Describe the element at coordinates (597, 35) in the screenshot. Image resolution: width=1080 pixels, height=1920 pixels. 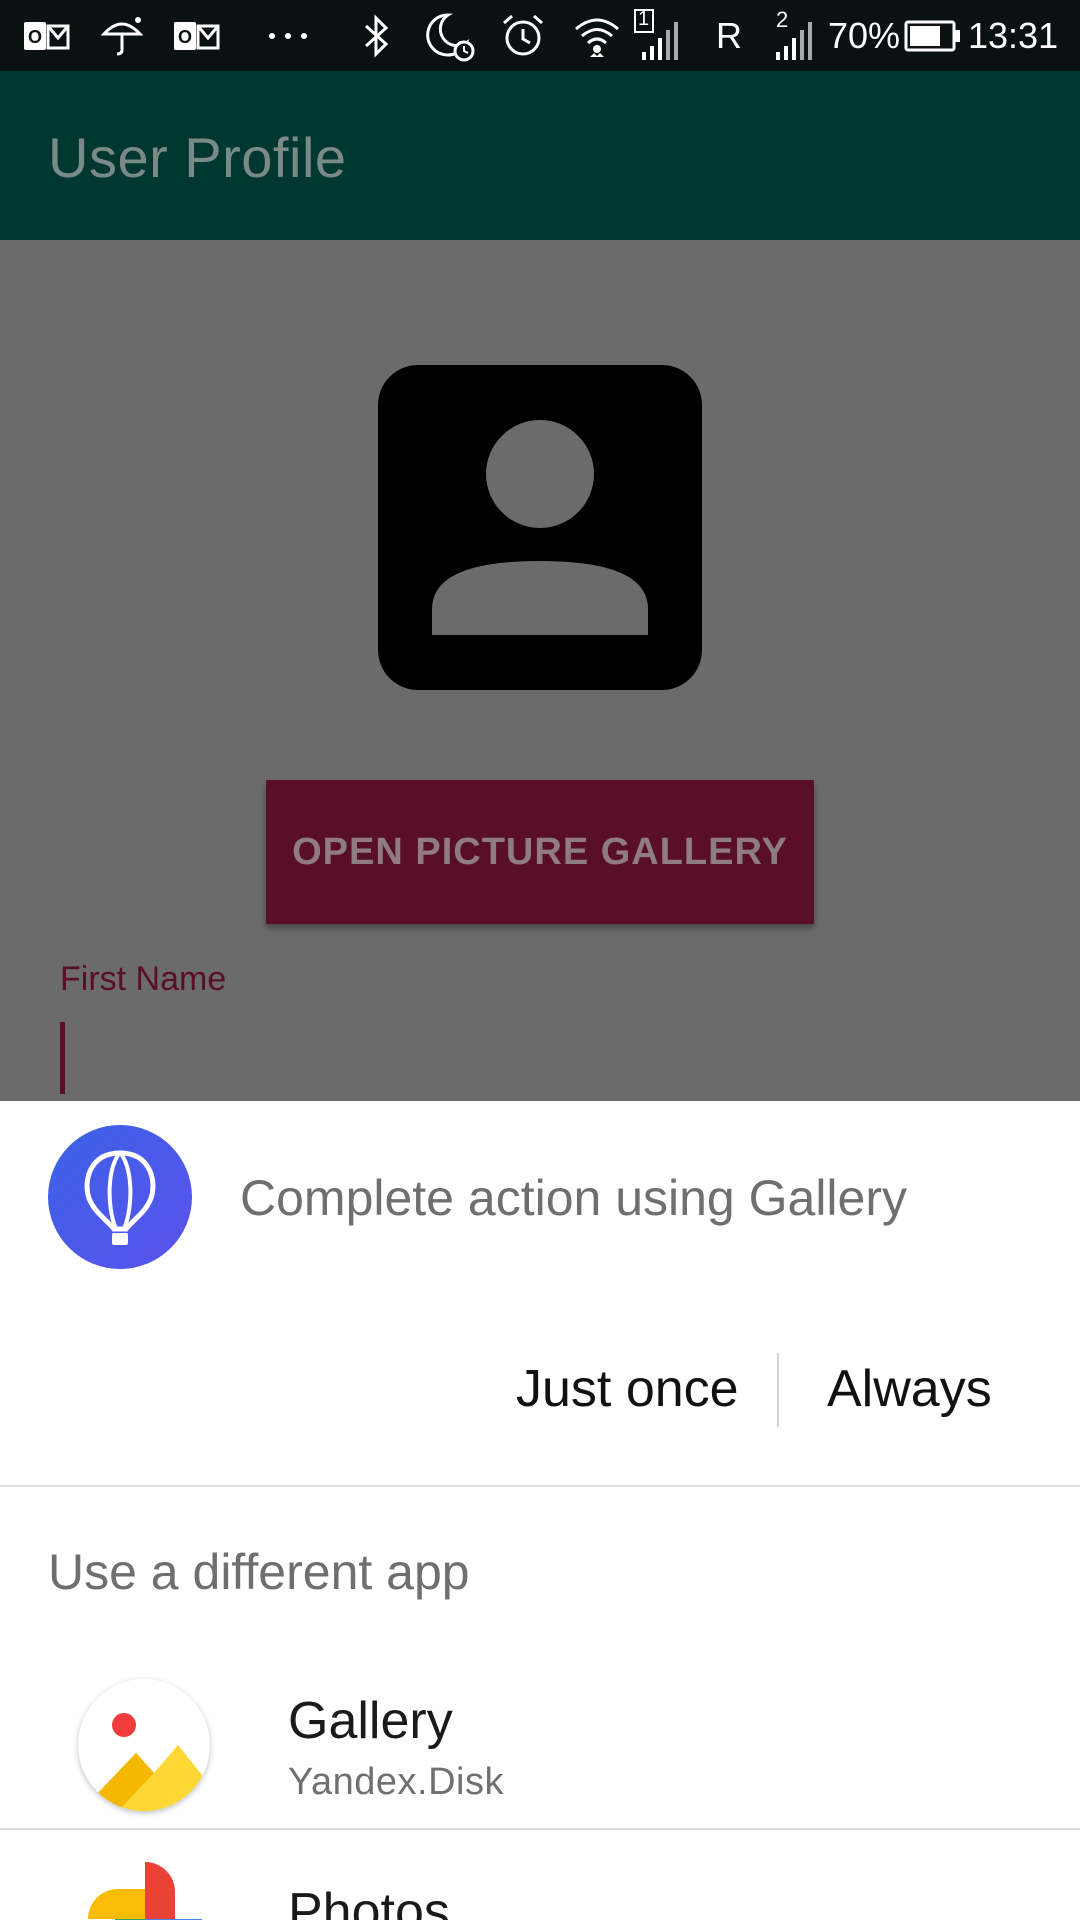
I see `wifi-icon` at that location.